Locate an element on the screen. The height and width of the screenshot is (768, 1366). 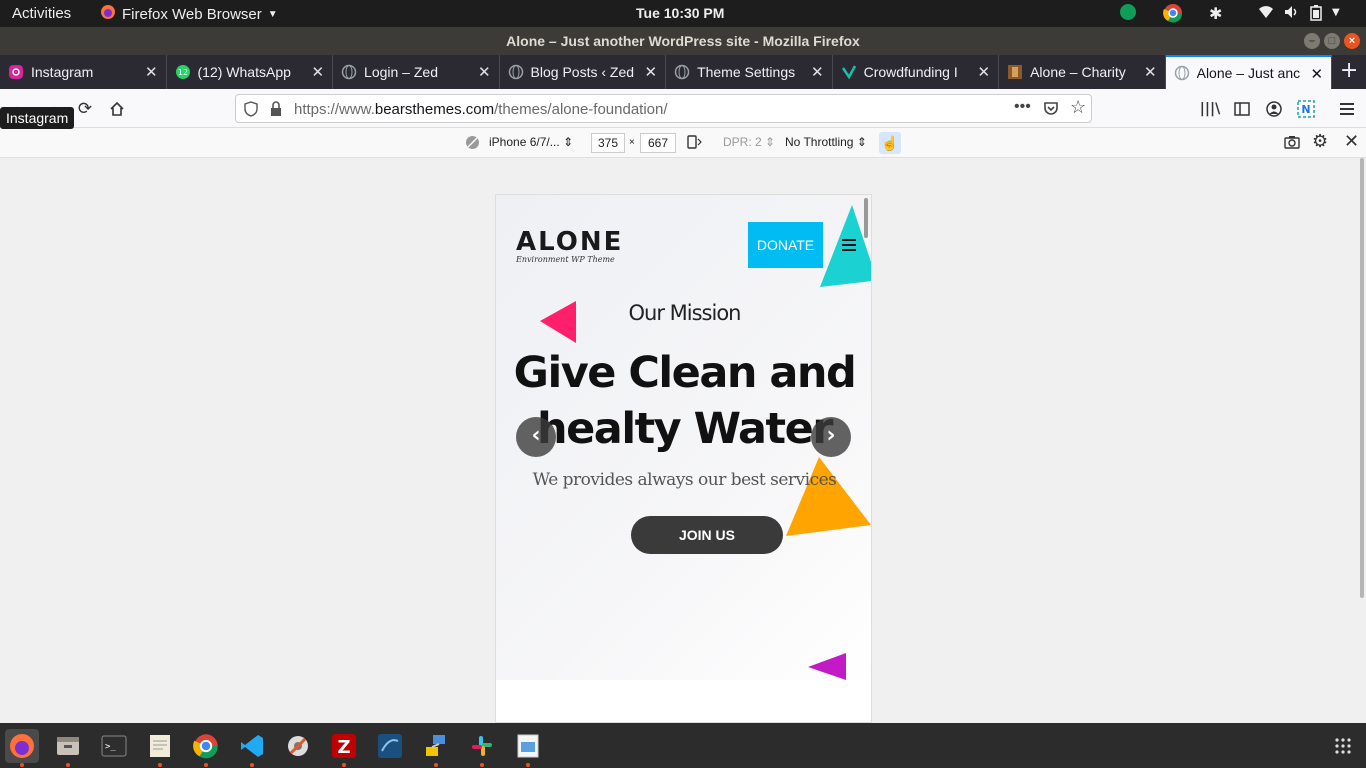
dock-terminal: >_ is located at coordinates (114, 746).